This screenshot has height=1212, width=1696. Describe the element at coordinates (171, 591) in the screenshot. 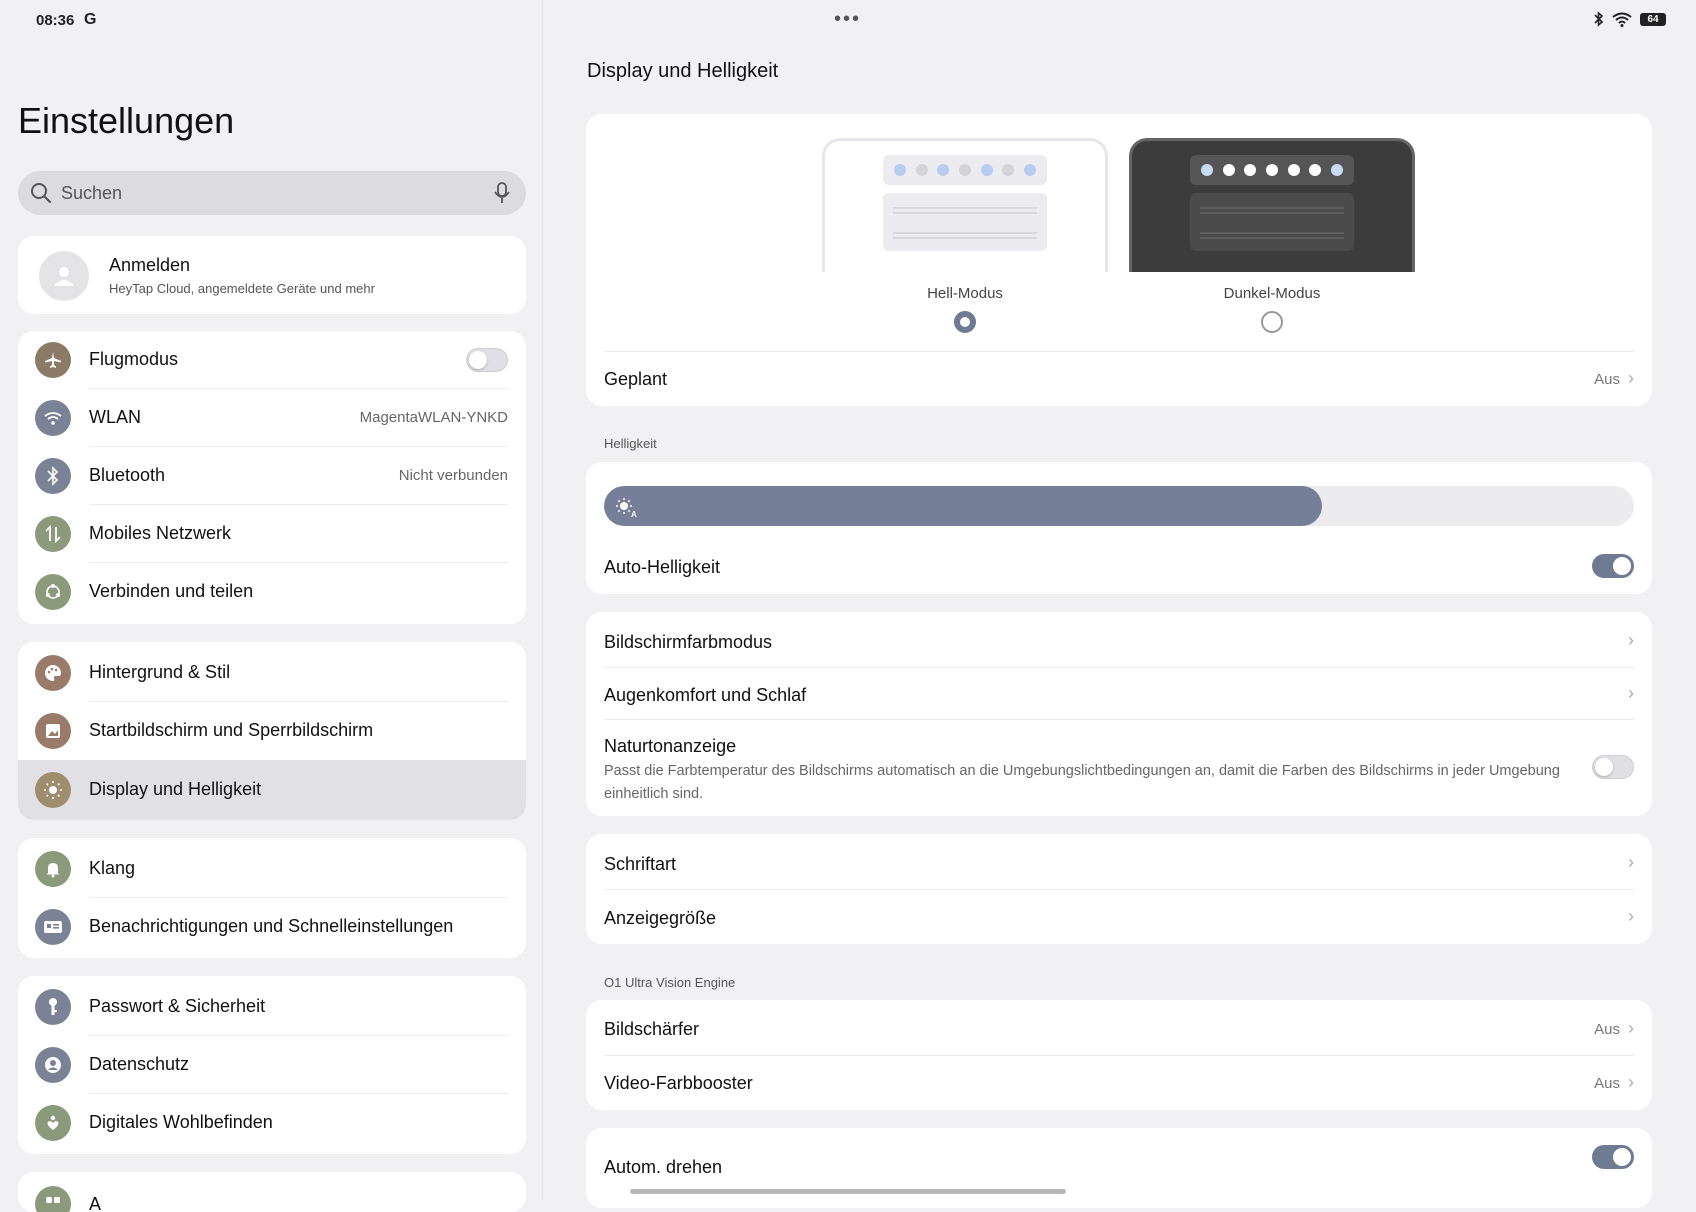

I see `sidebar-item-label: Verbinden und teilen` at that location.